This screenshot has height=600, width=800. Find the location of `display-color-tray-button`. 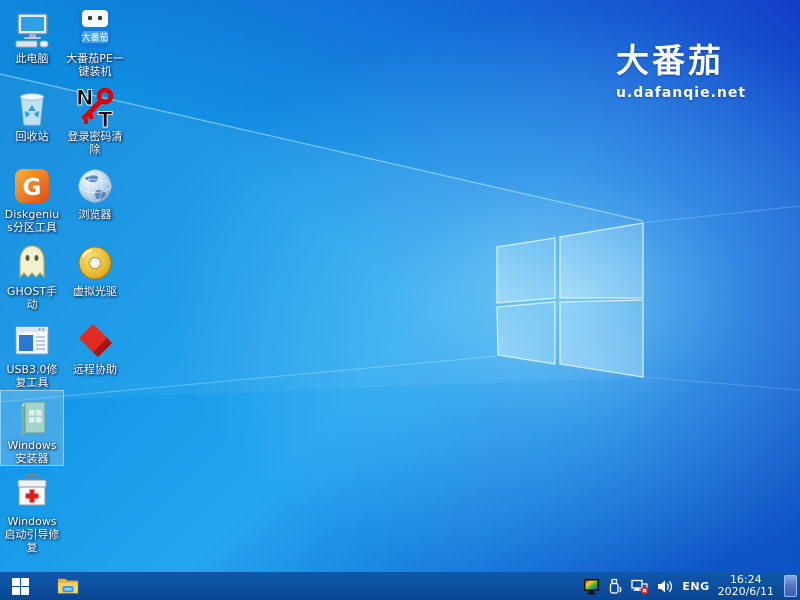

display-color-tray-button is located at coordinates (591, 586).